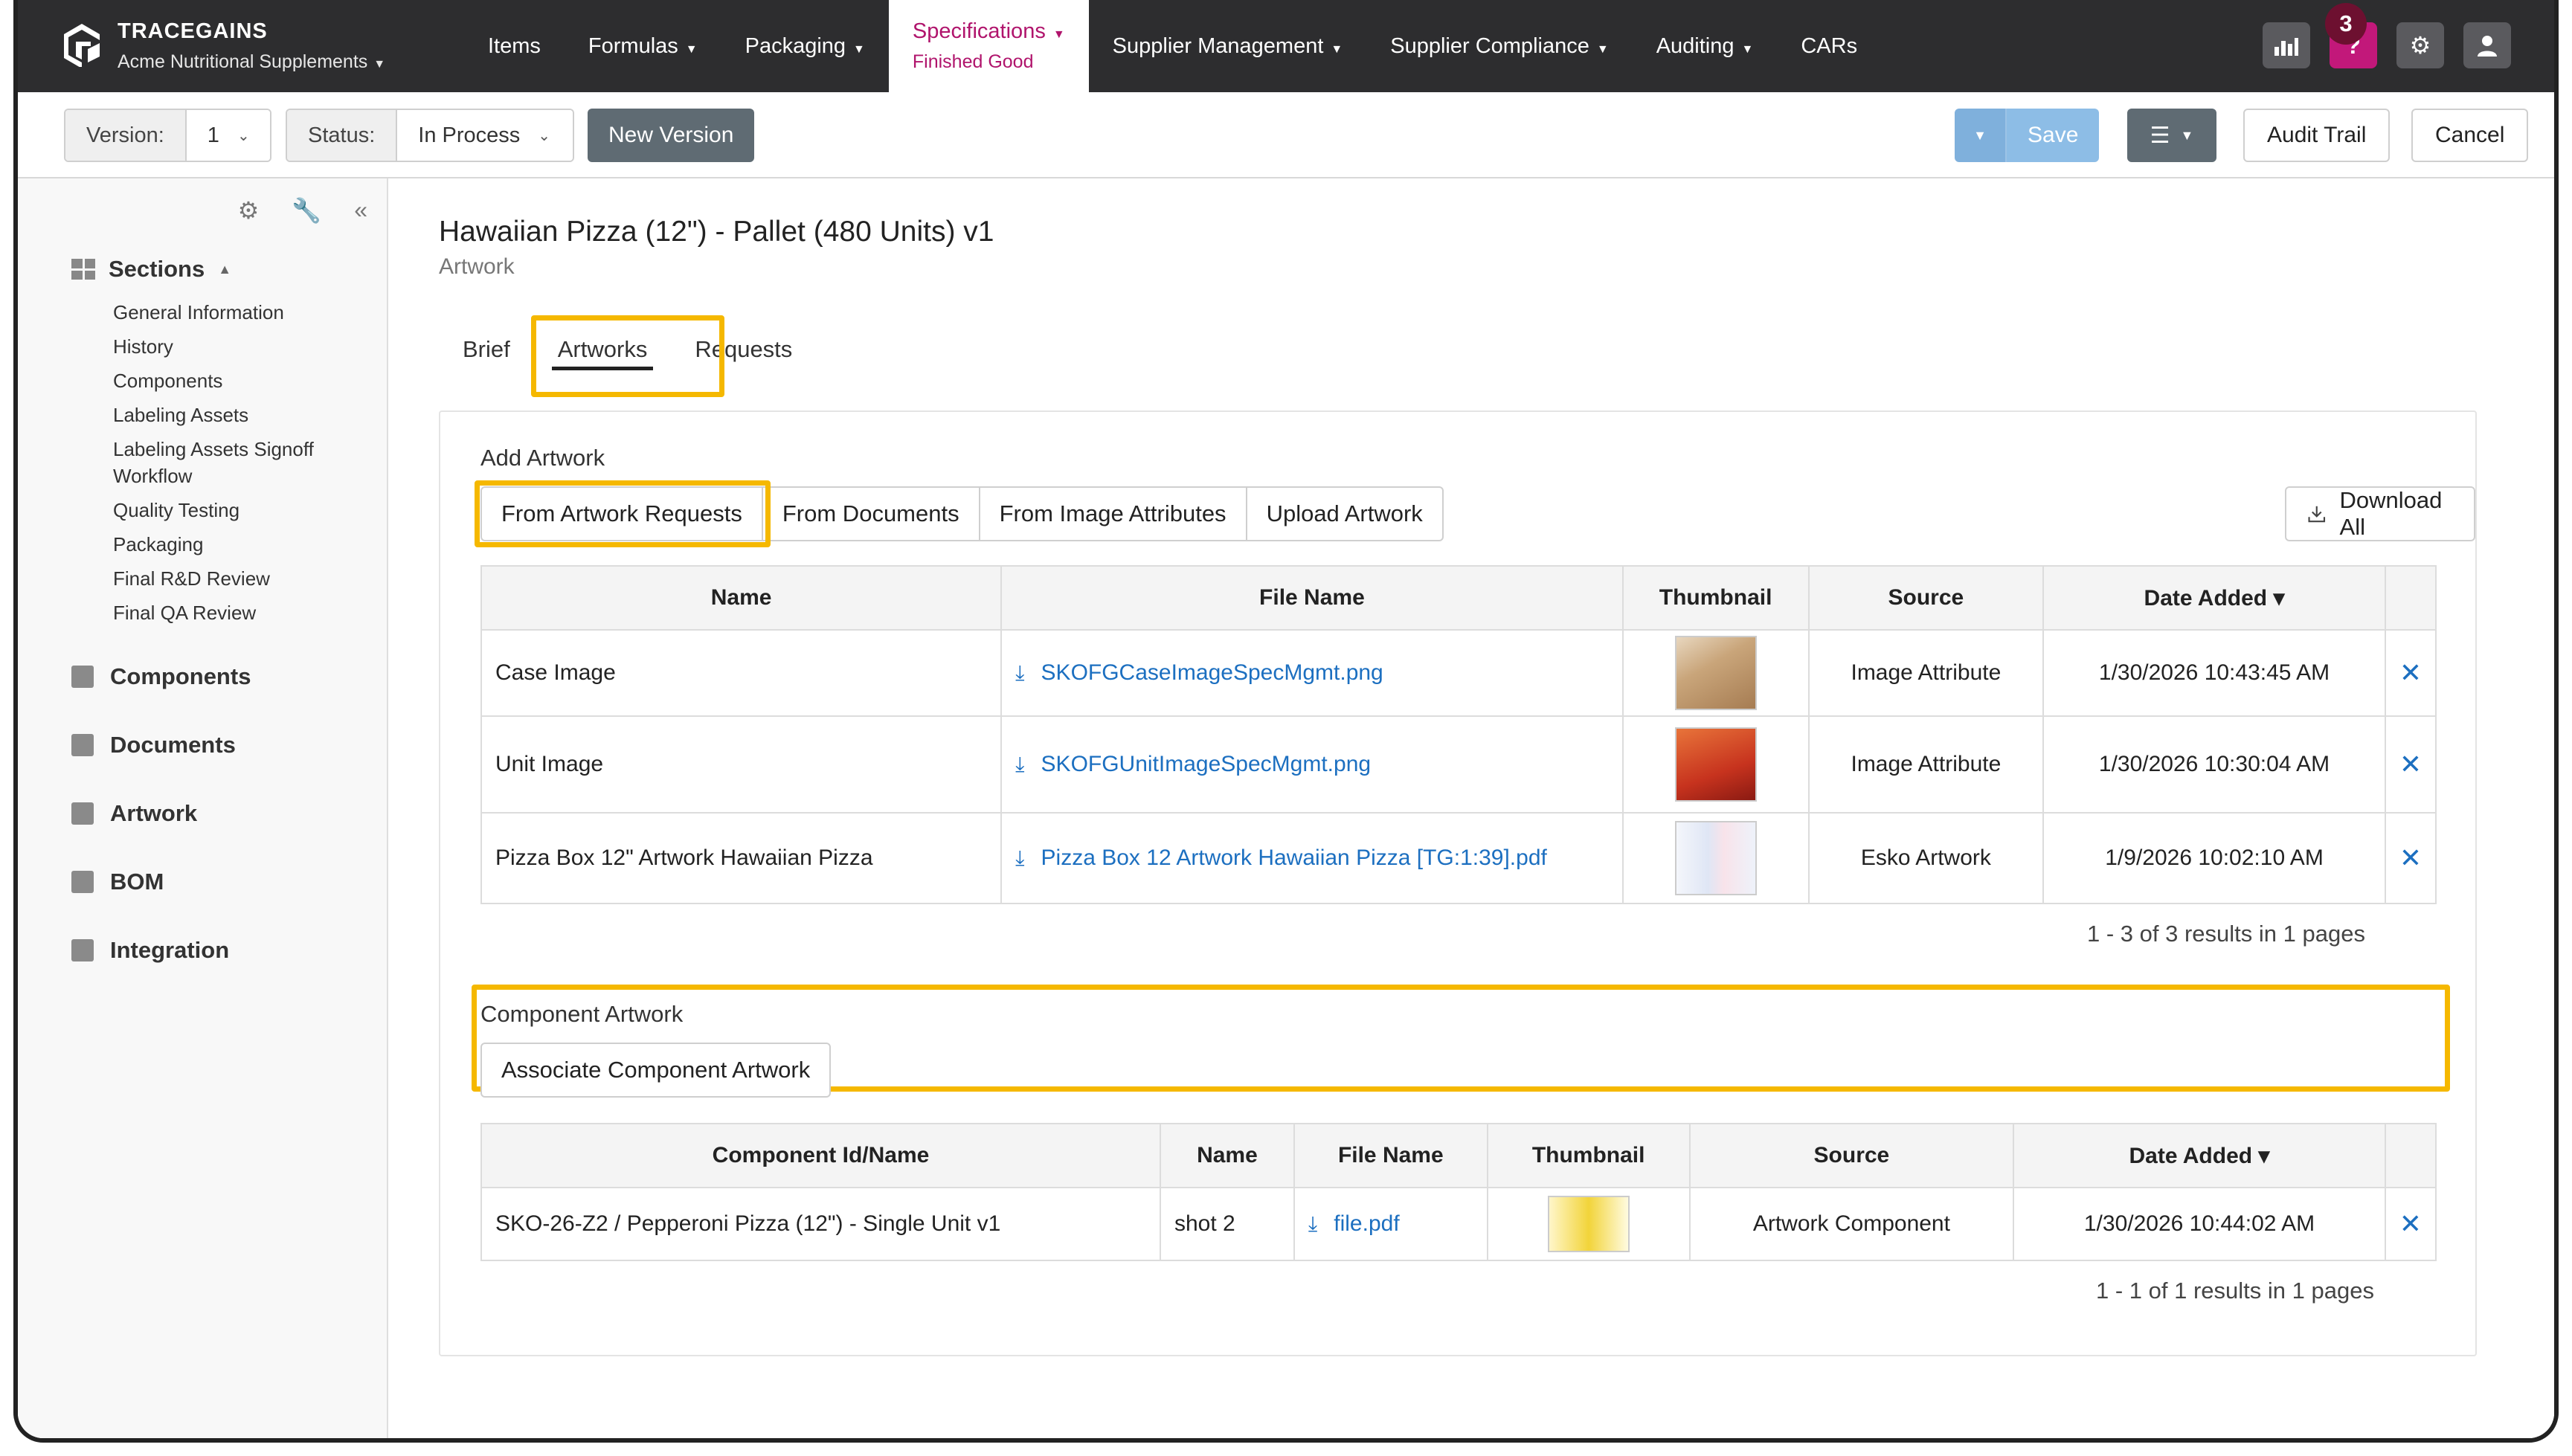  I want to click on cancel-button: Cancel, so click(2470, 135).